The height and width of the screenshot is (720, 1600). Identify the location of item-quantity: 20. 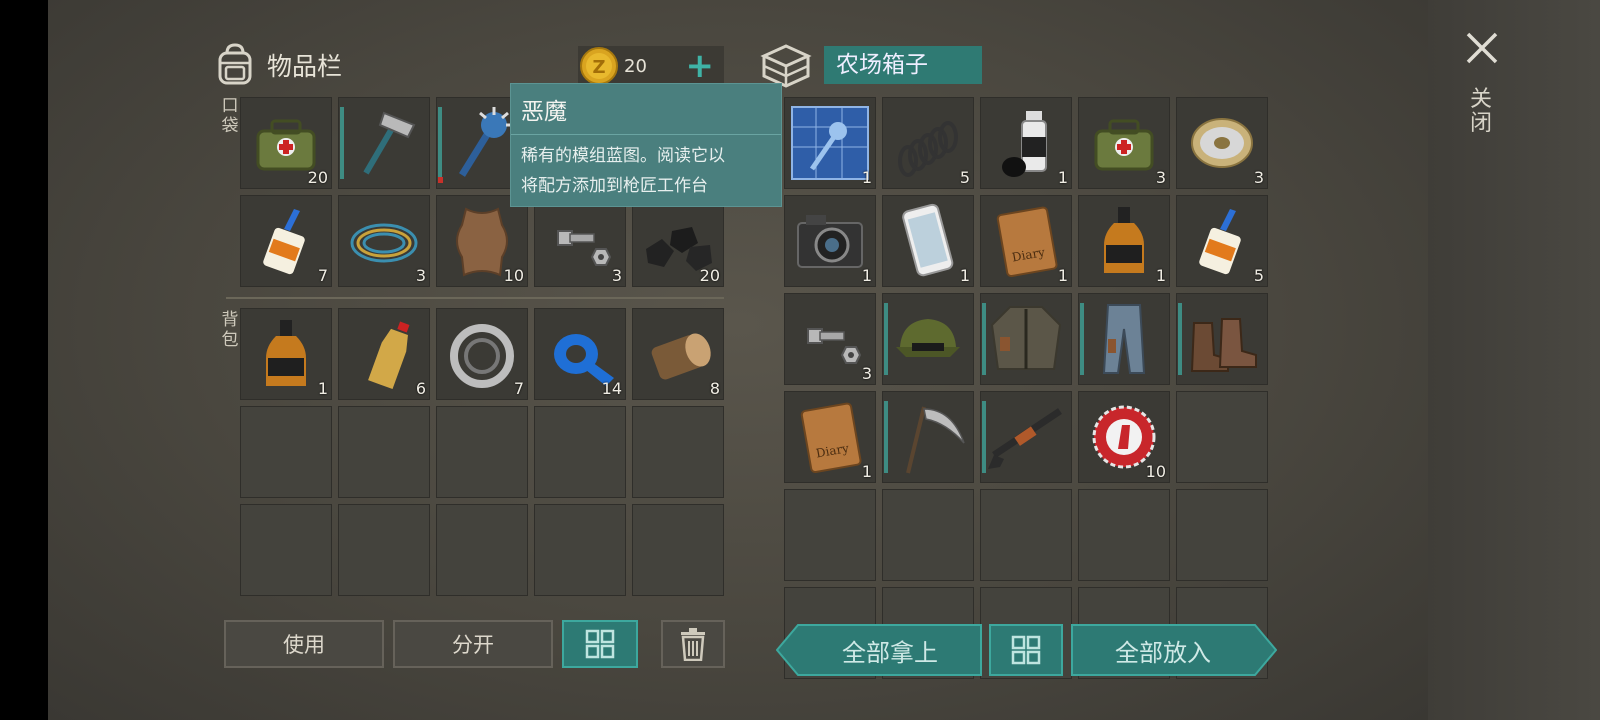
(317, 177).